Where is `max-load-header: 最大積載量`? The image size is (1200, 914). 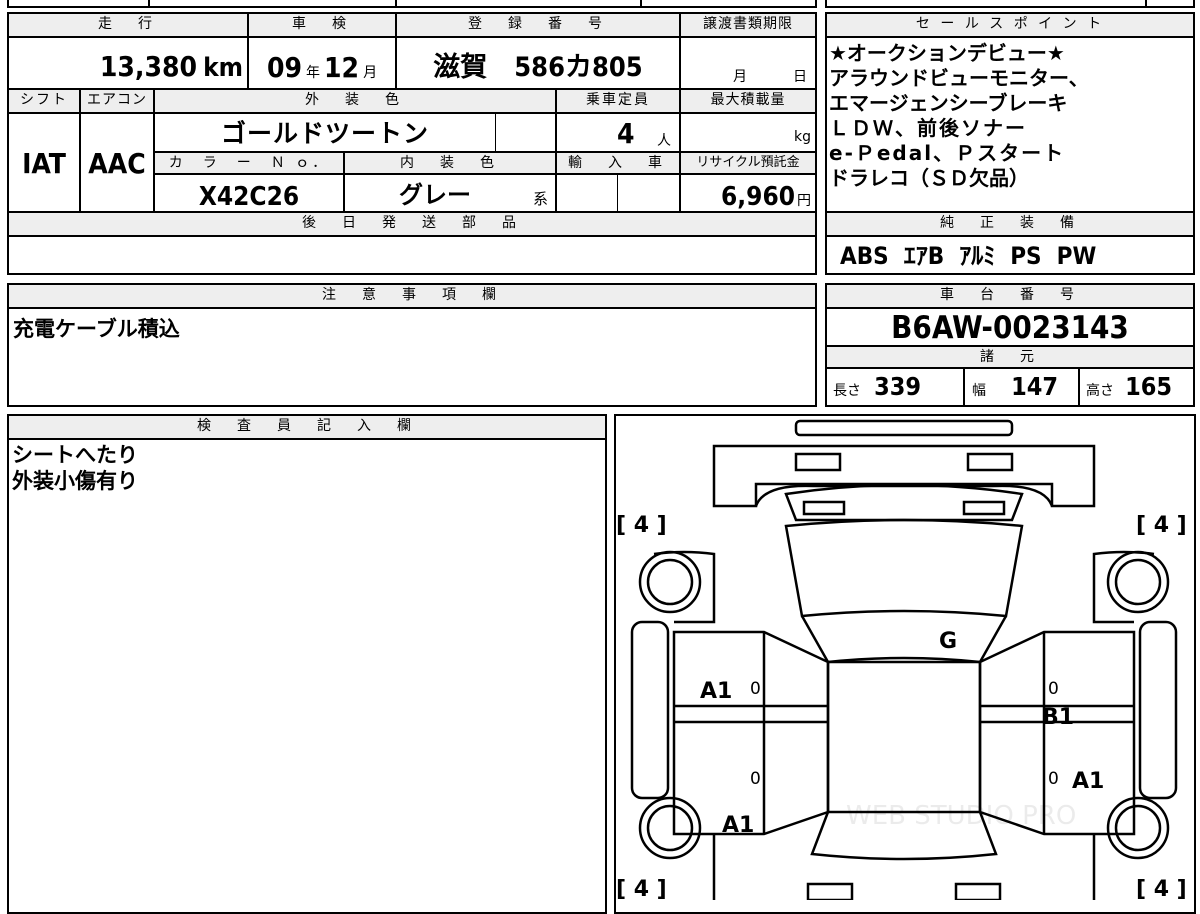
max-load-header: 最大積載量 is located at coordinates (748, 101).